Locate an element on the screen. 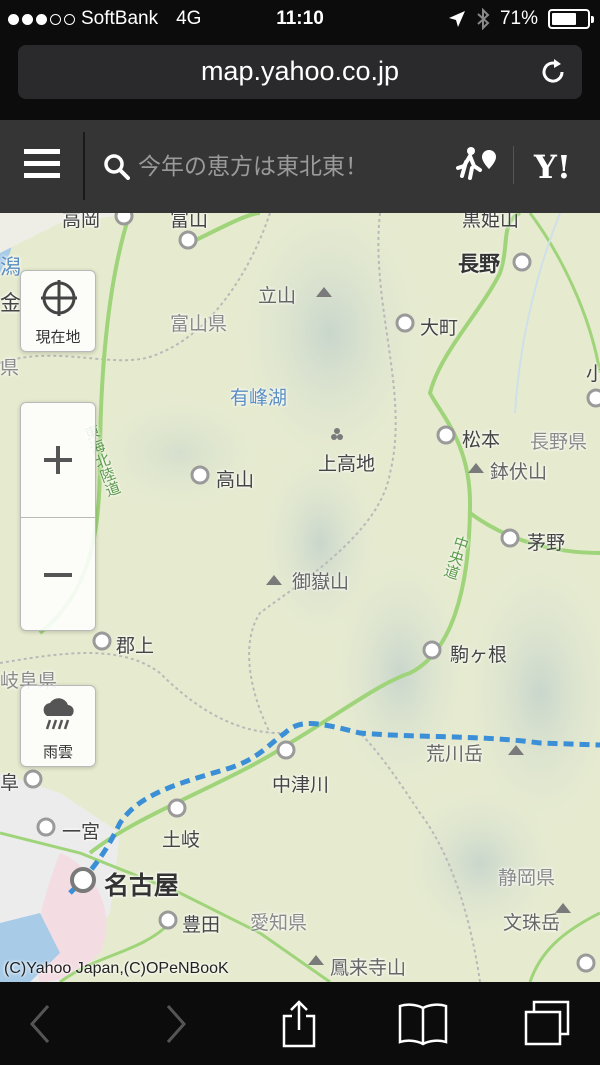  search-icon is located at coordinates (117, 167).